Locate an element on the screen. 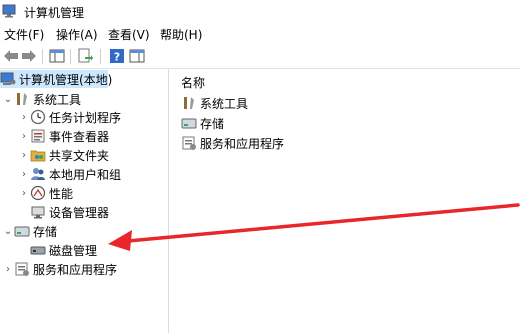 The image size is (520, 333). tree-item-label: 计算机管理(本地) is located at coordinates (66, 79).